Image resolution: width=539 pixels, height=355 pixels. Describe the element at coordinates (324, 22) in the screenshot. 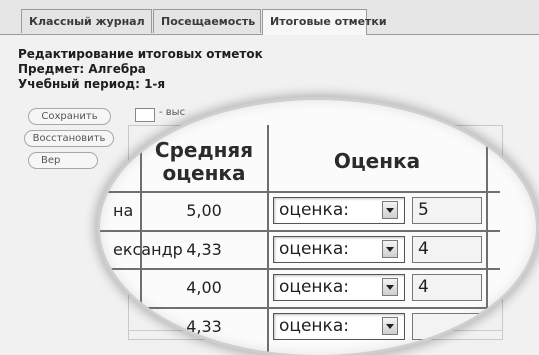

I see `tab-final-grades: Итоговые отметки` at that location.